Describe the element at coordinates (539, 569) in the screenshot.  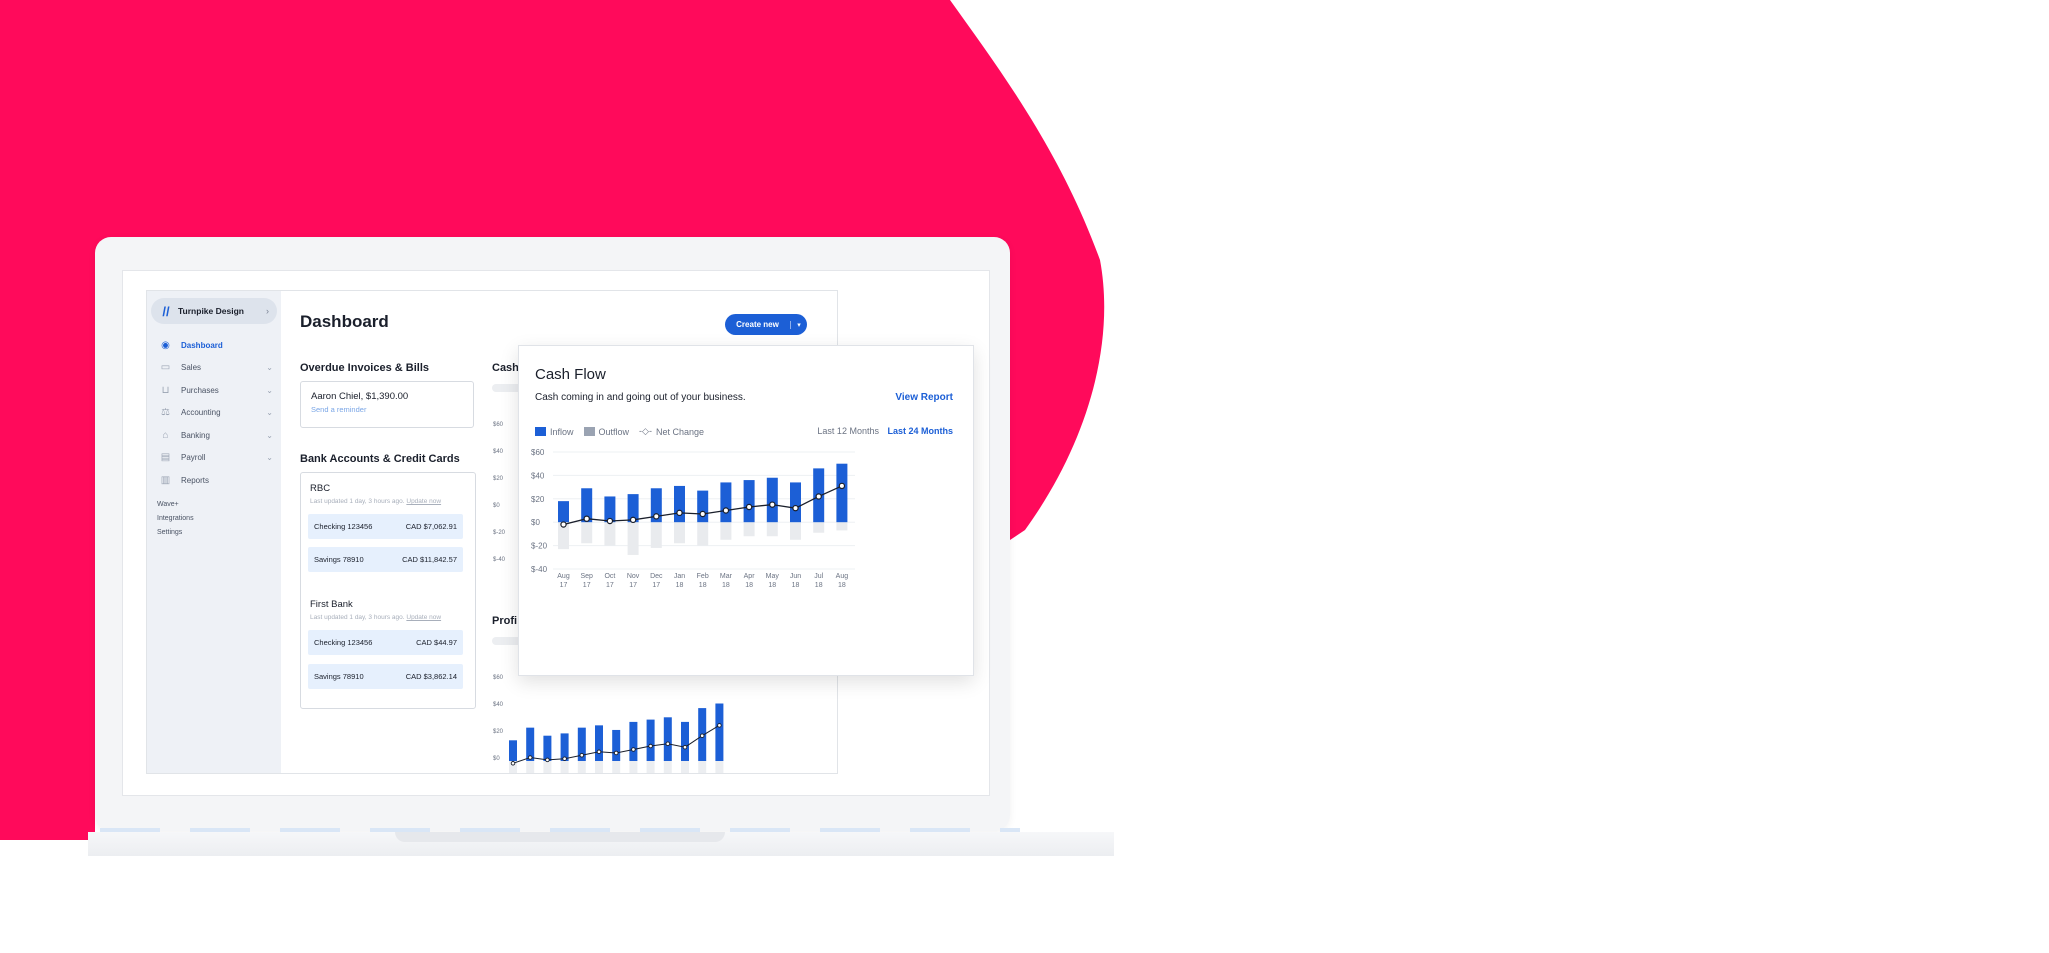
I see `y-tick-label: $-40` at that location.